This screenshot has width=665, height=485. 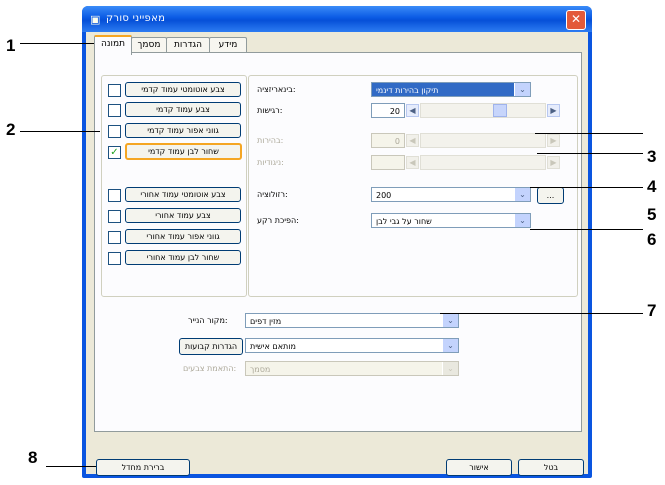 What do you see at coordinates (337, 19) in the screenshot?
I see `title-bar: ▣ מאפייני סורק ✕` at bounding box center [337, 19].